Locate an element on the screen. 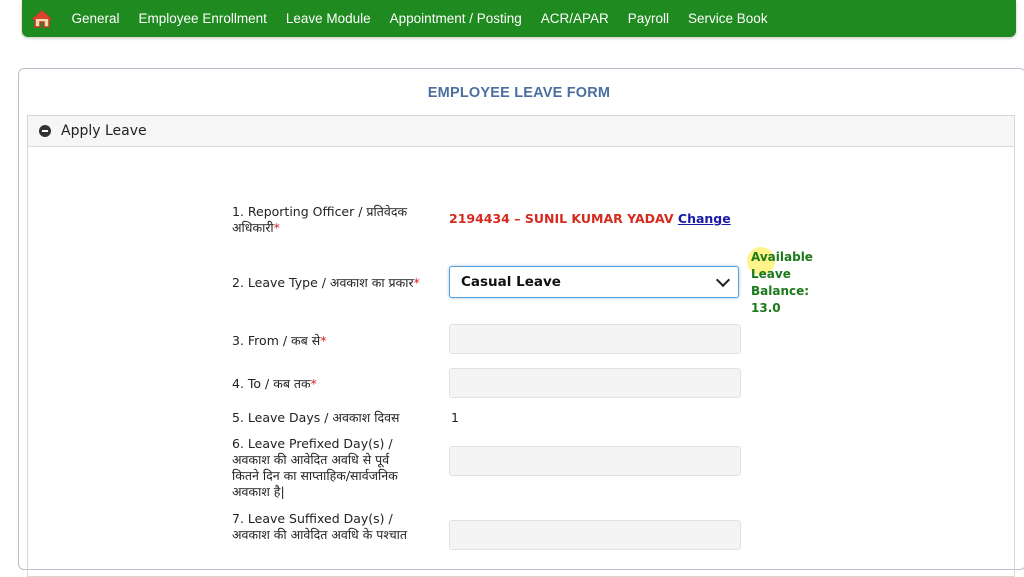 Image resolution: width=1024 pixels, height=577 pixels. leave-type-value: Casual Leave is located at coordinates (511, 282).